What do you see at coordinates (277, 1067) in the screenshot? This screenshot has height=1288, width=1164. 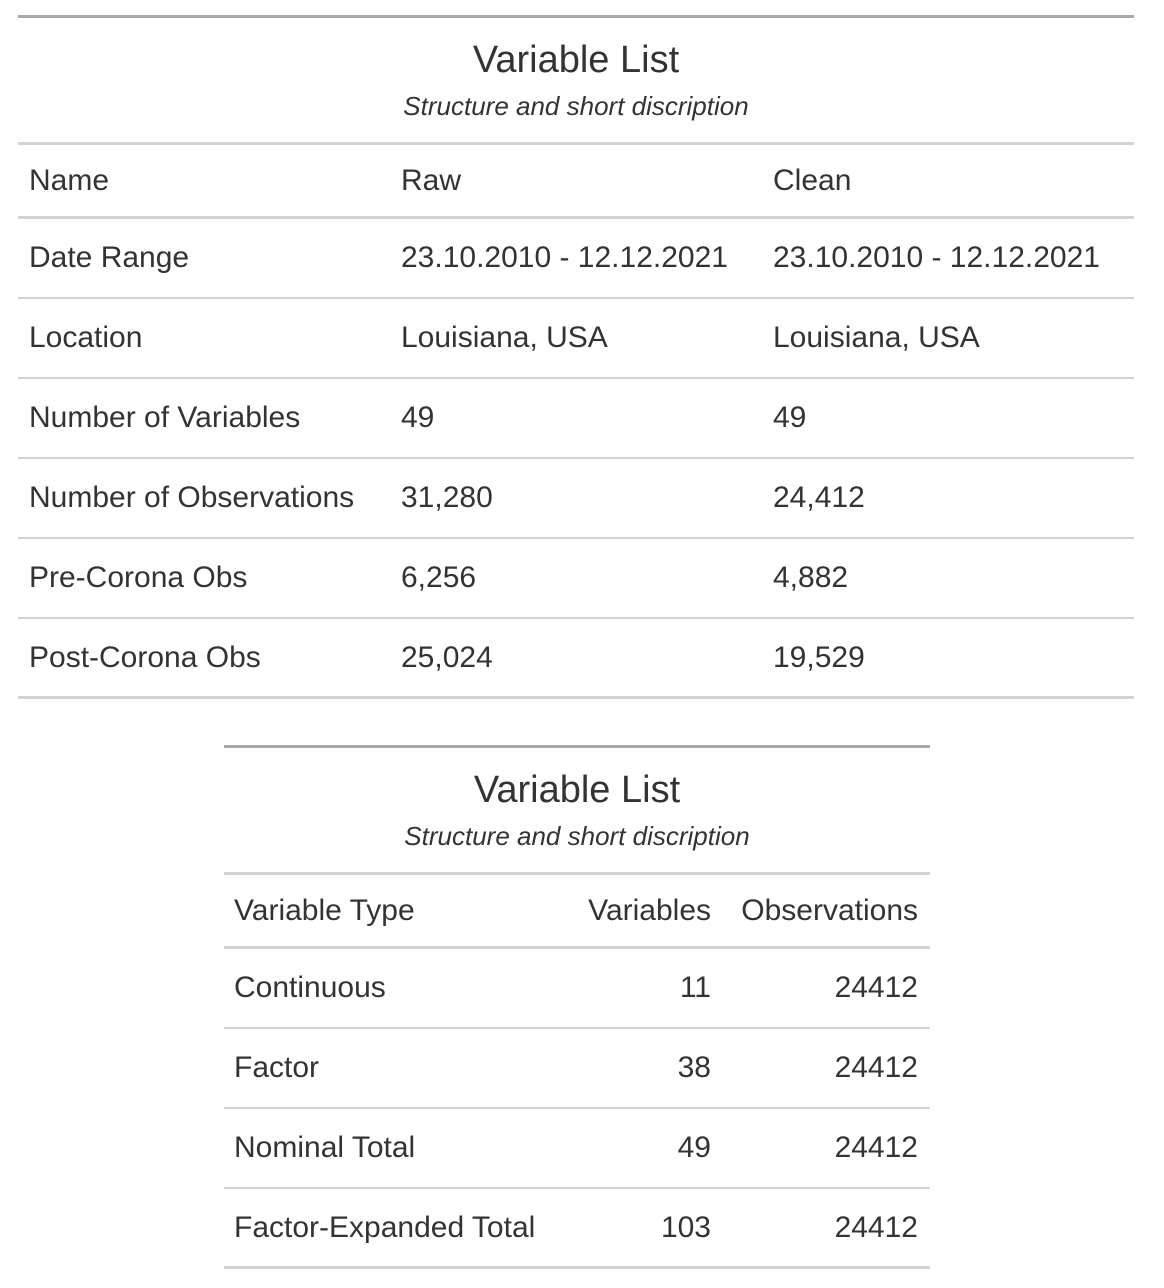 I see `cell-variable-type: Factor` at bounding box center [277, 1067].